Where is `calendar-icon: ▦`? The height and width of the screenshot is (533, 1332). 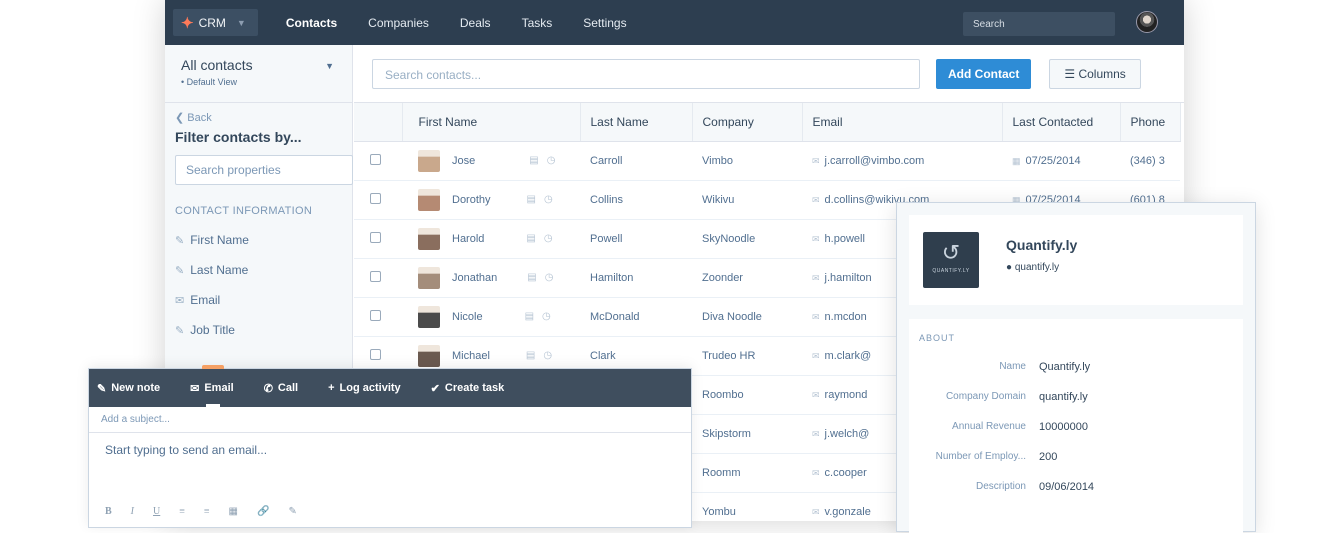
calendar-icon: ▦ is located at coordinates (1016, 160).